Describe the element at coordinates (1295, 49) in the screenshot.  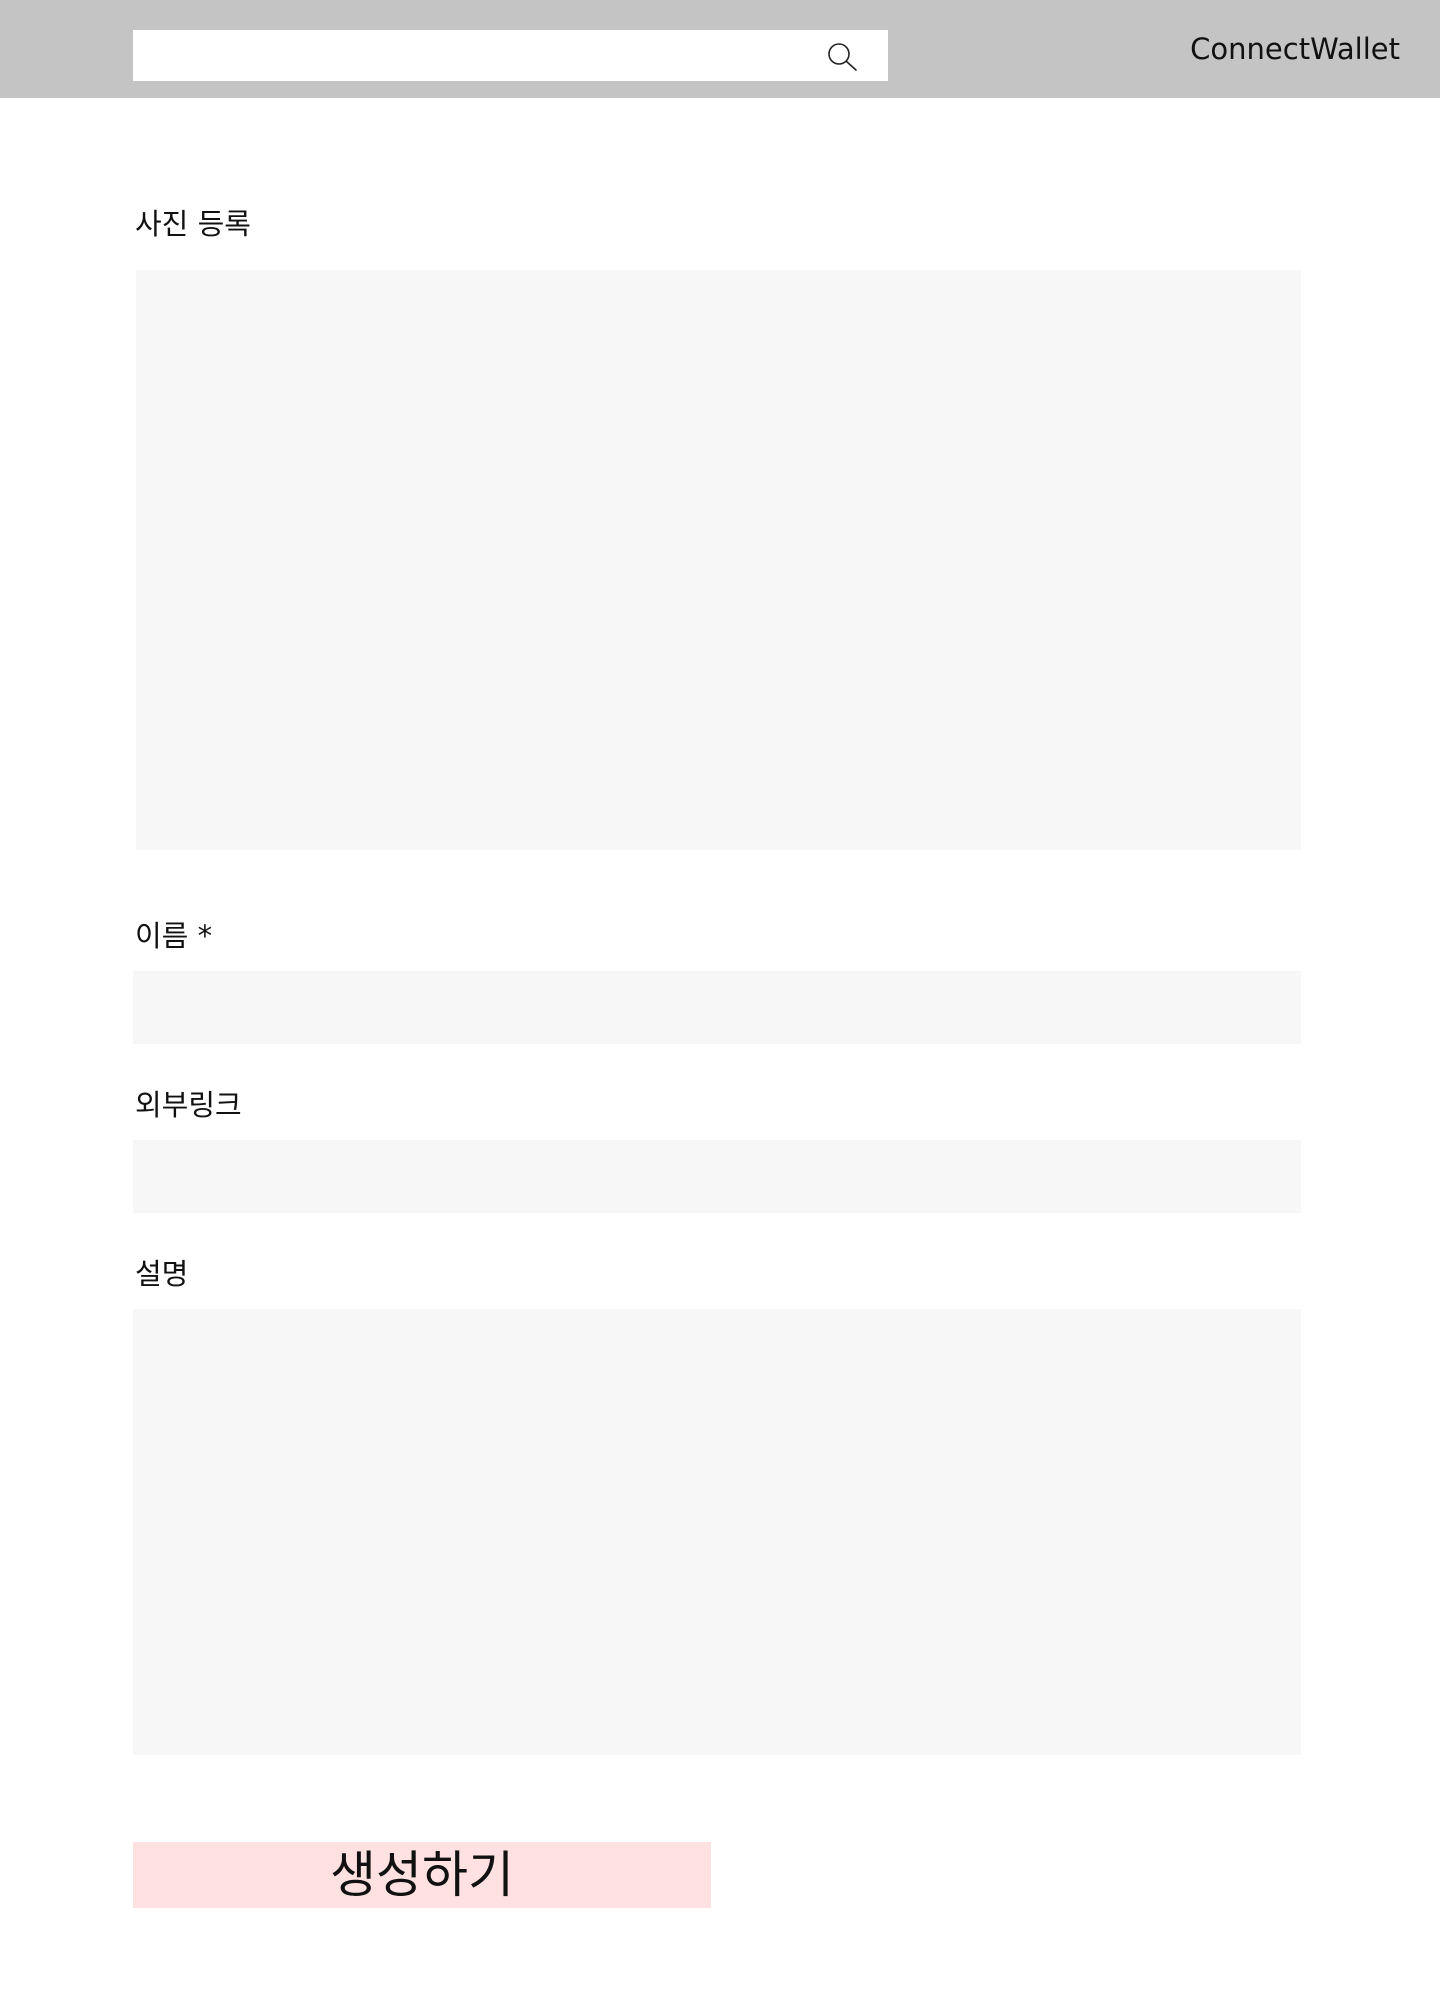
I see `connect-wallet-button: ConnectWallet` at that location.